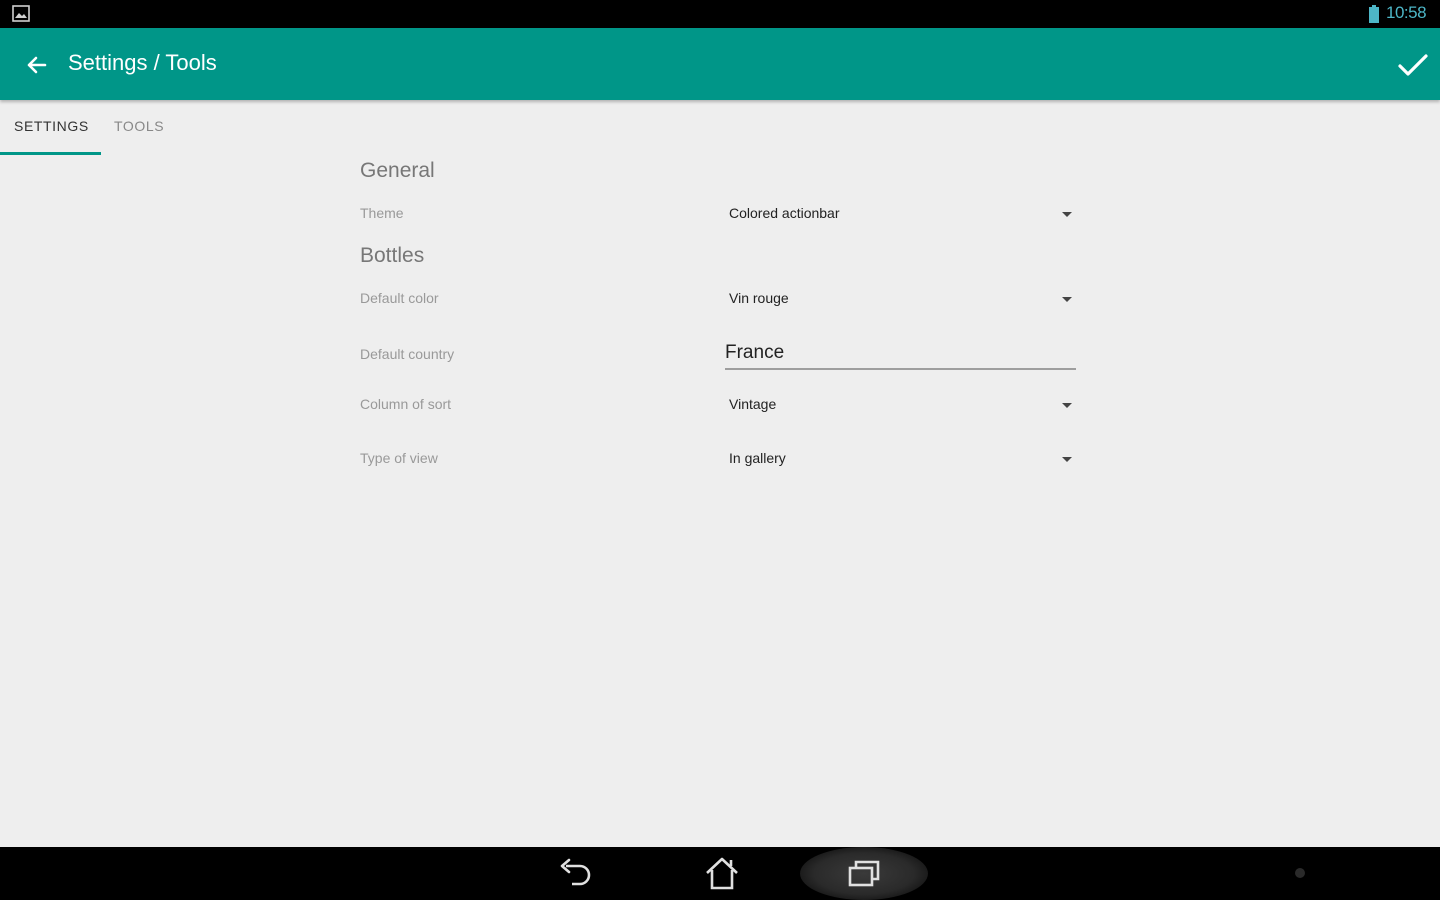 Image resolution: width=1440 pixels, height=900 pixels. What do you see at coordinates (139, 126) in the screenshot?
I see `tab-tools: TOOLS` at bounding box center [139, 126].